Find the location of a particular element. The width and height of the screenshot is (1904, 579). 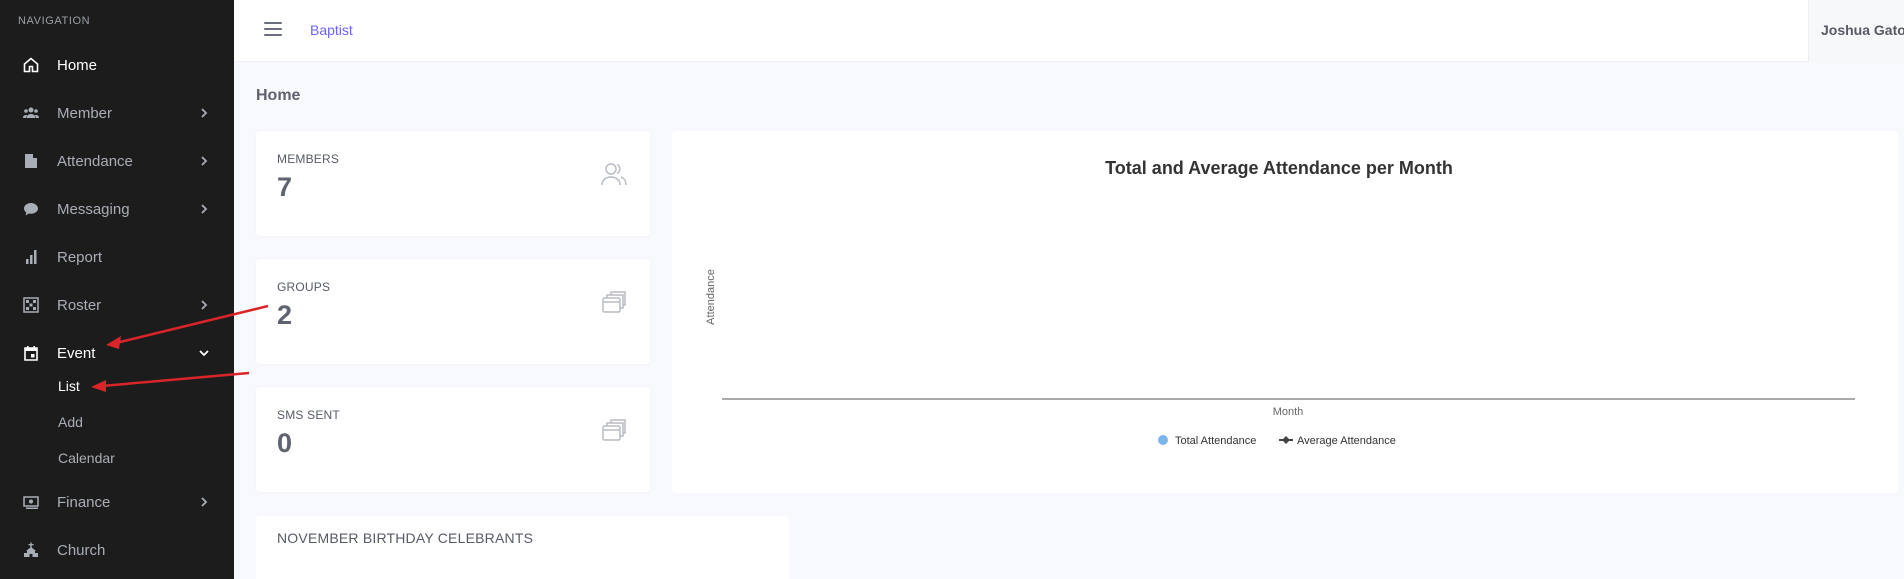

stat-title: MEMBERS is located at coordinates (308, 159).